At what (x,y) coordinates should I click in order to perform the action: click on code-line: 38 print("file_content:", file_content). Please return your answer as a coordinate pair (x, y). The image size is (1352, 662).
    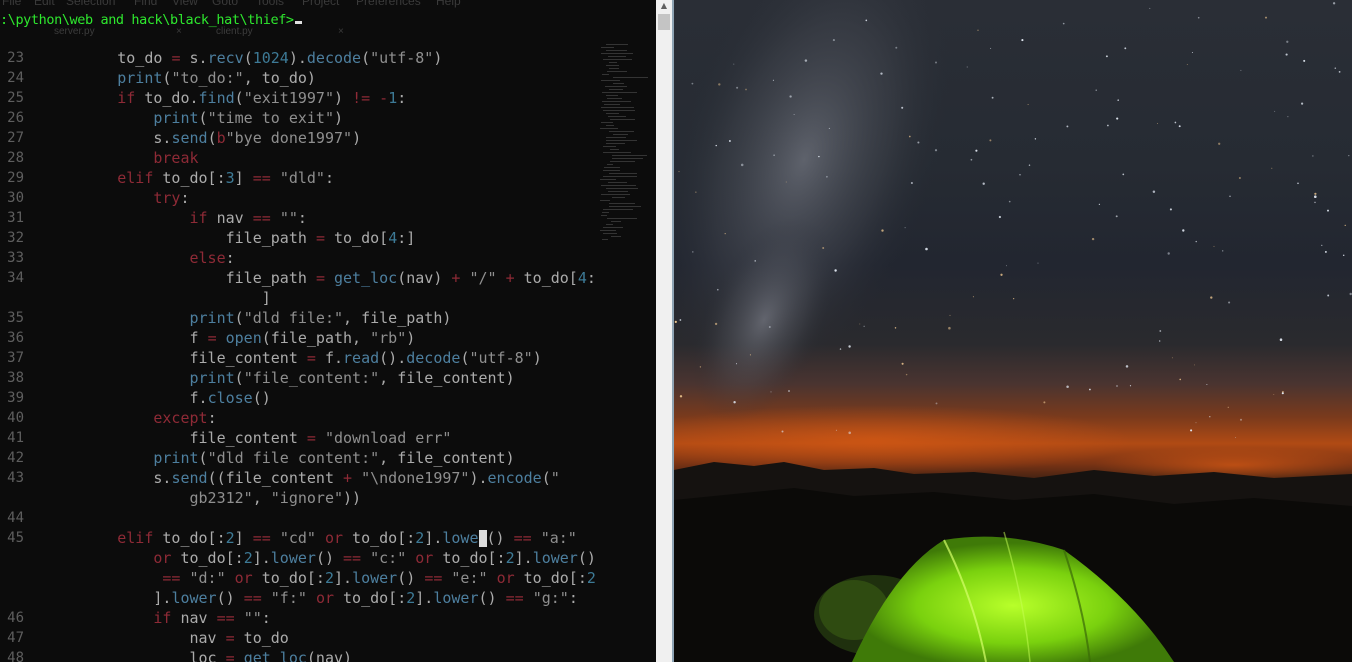
    Looking at the image, I should click on (300, 378).